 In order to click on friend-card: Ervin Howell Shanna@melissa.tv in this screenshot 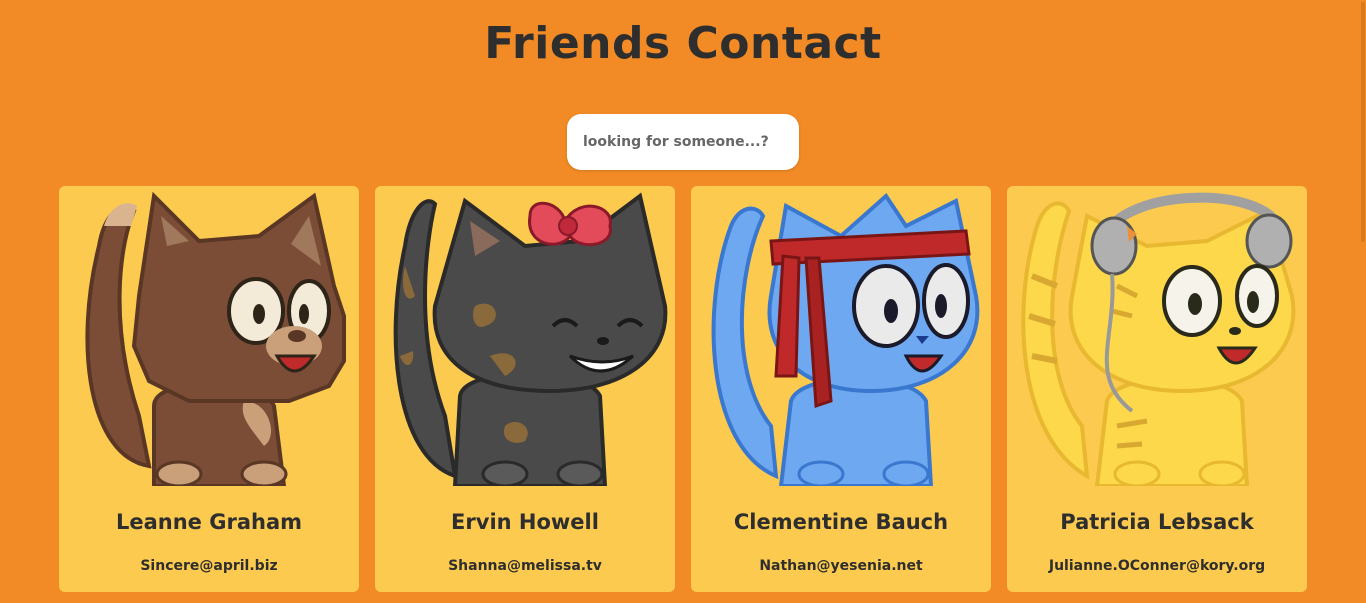, I will do `click(525, 389)`.